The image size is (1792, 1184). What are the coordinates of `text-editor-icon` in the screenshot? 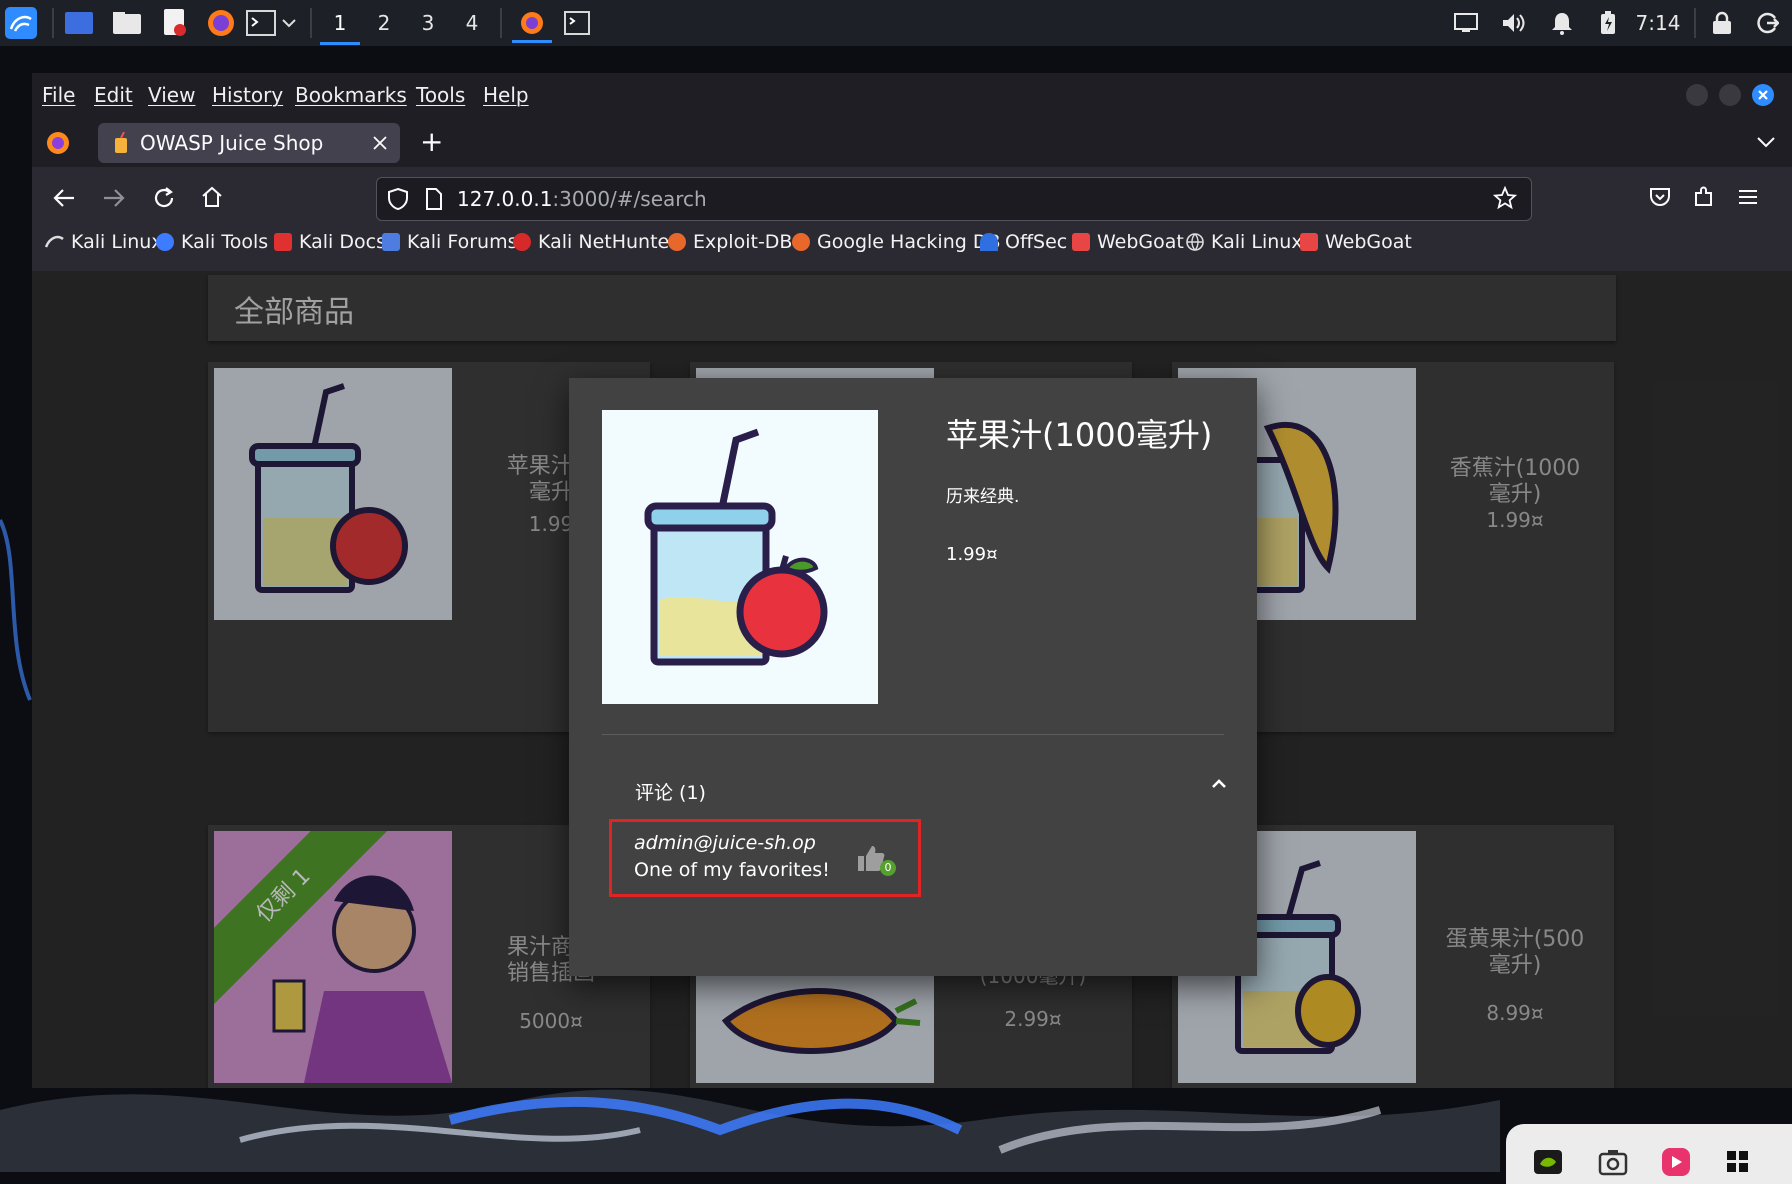 It's located at (175, 23).